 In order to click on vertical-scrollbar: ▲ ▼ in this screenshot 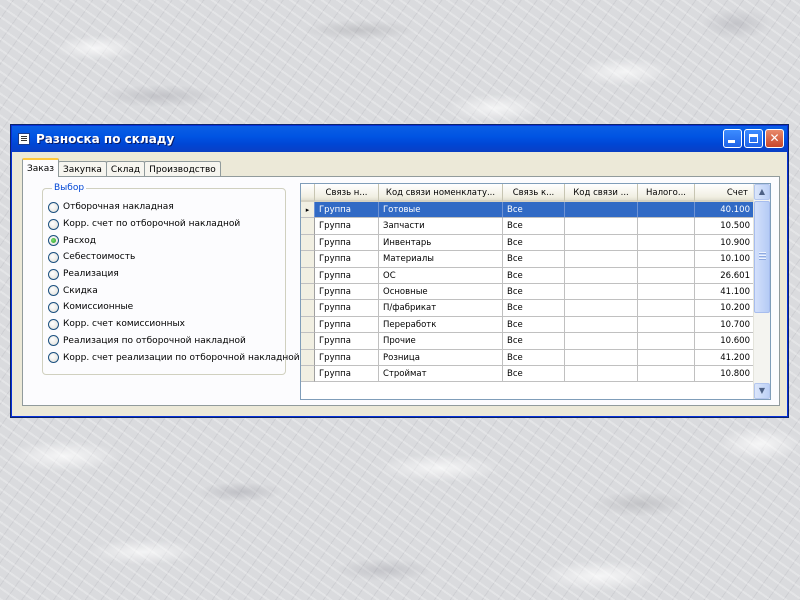, I will do `click(761, 291)`.